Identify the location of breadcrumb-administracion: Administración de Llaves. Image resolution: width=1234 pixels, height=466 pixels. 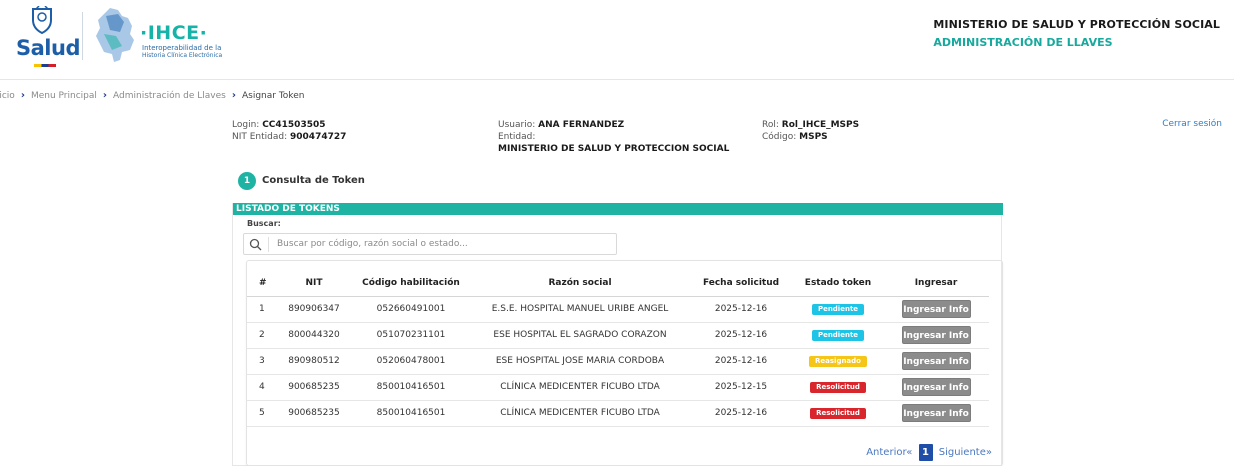
(169, 96).